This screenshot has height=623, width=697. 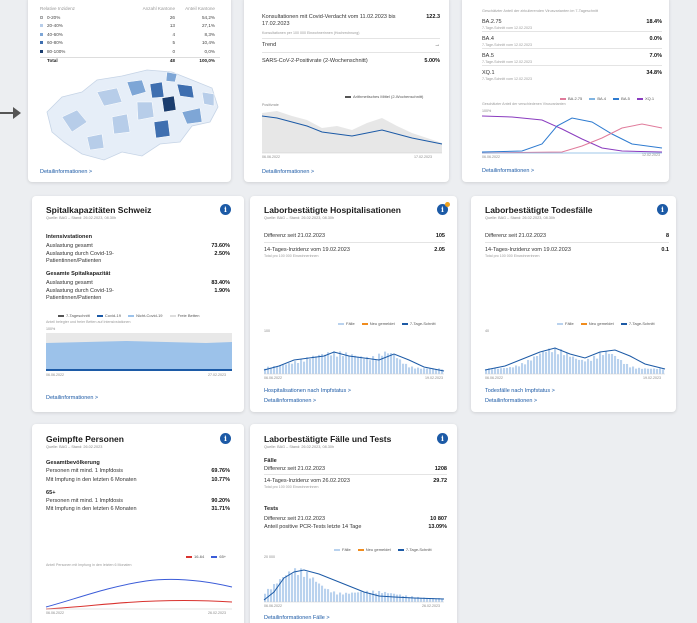 What do you see at coordinates (132, 112) in the screenshot?
I see `switzerland-map` at bounding box center [132, 112].